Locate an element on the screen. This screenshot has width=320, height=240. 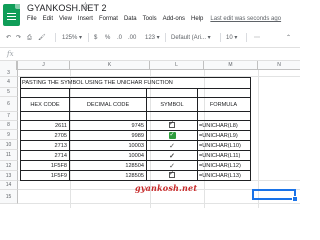
table-row: 1F5F8 128504 ✓ =UNICHAR(L12) is located at coordinates (135, 165).